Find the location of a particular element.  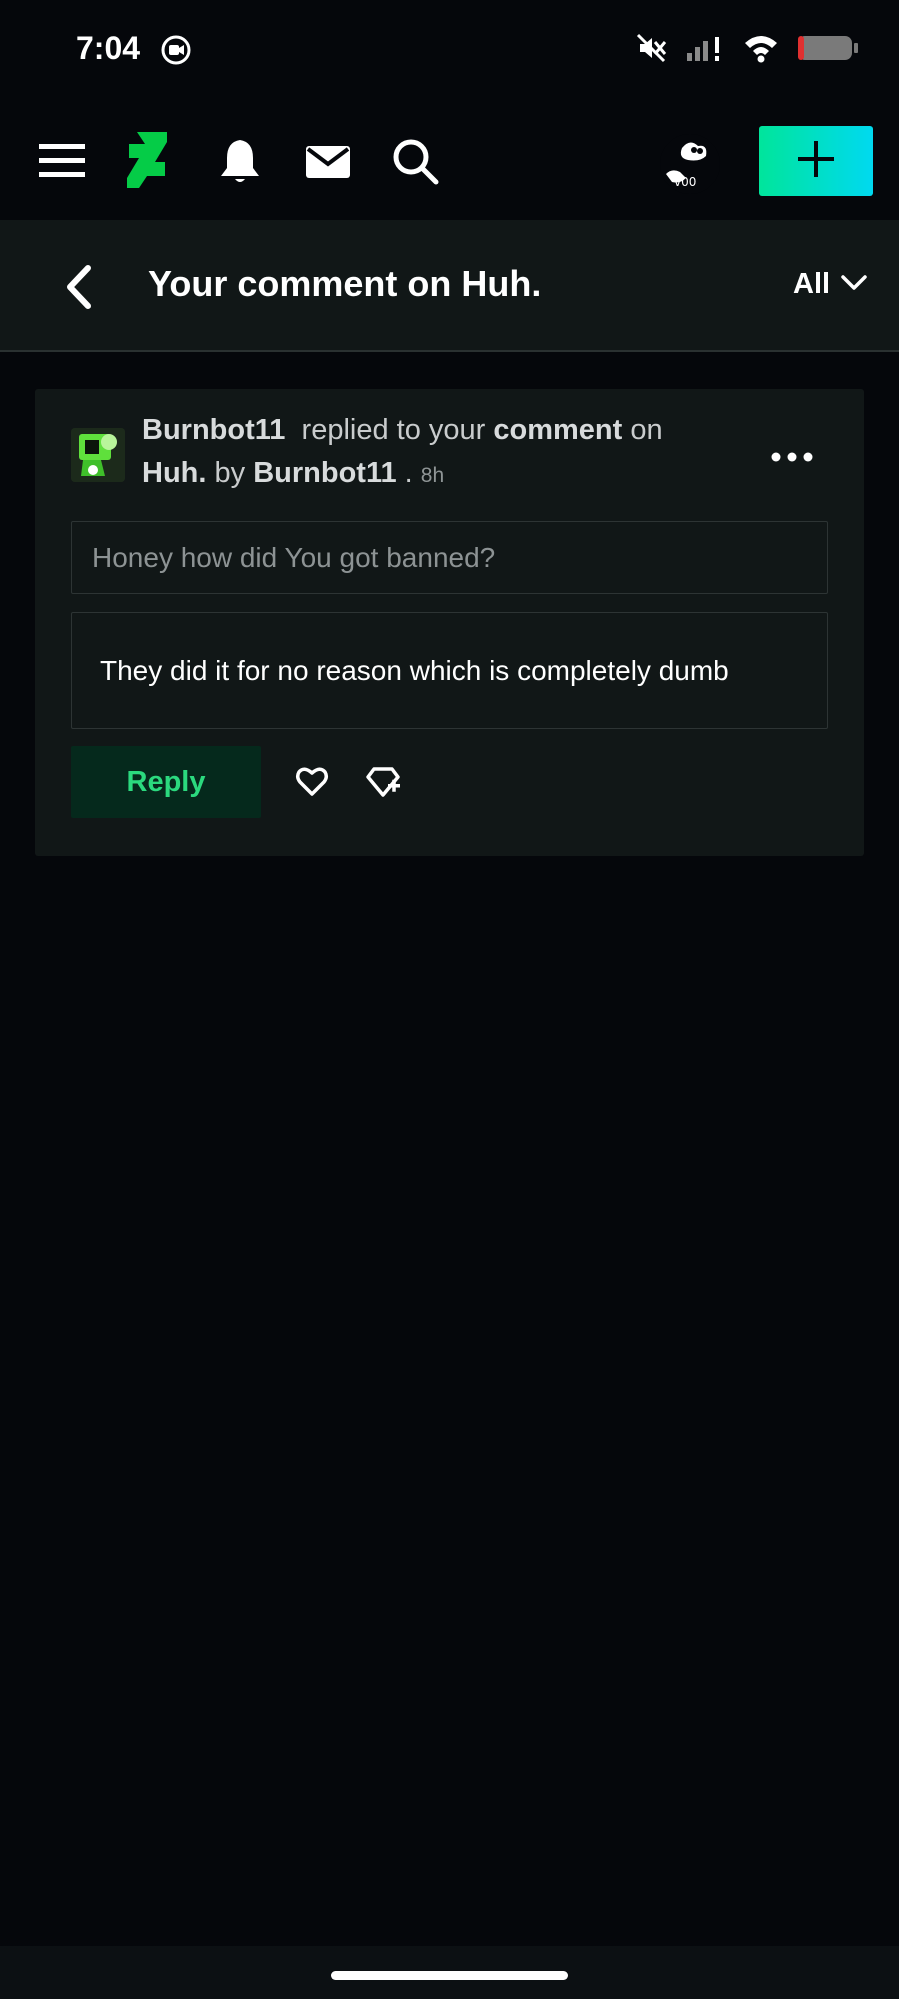

mail-icon is located at coordinates (328, 161).